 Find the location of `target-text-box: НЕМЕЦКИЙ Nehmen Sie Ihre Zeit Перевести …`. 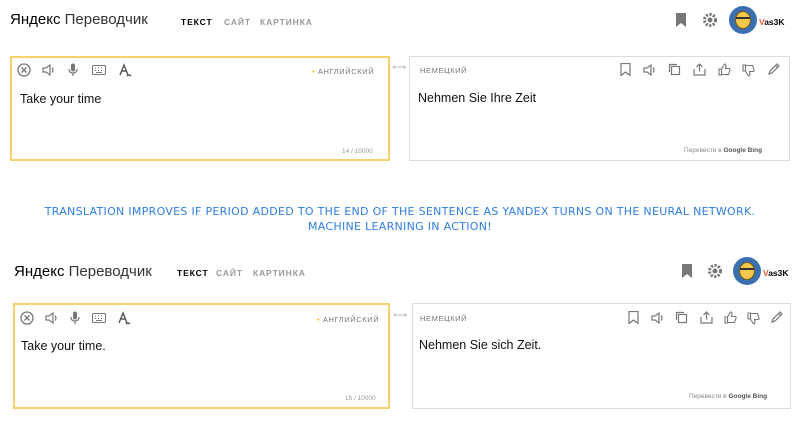

target-text-box: НЕМЕЦКИЙ Nehmen Sie Ihre Zeit Перевести … is located at coordinates (599, 108).